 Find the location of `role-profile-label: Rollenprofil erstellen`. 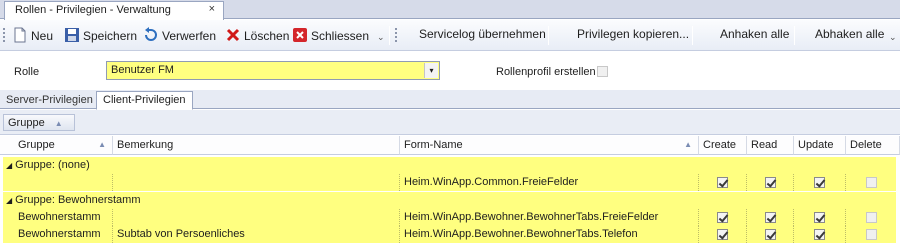

role-profile-label: Rollenprofil erstellen is located at coordinates (546, 72).